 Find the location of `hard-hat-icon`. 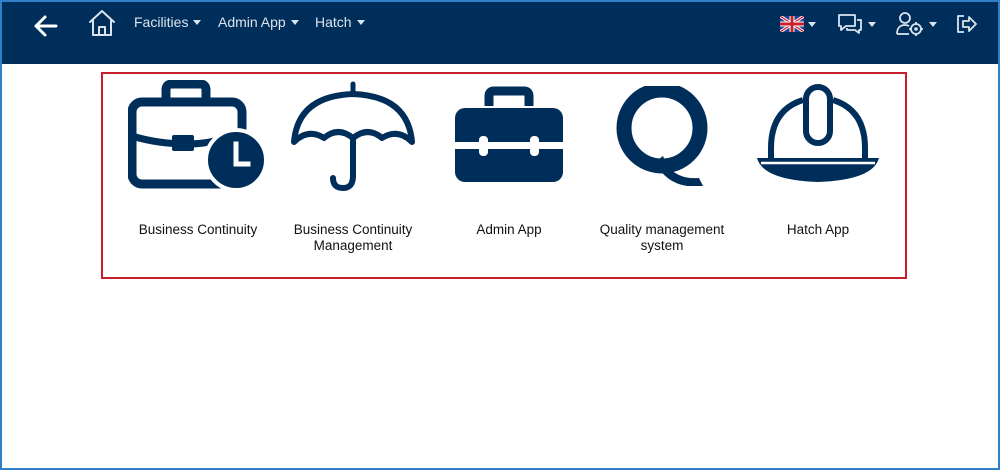

hard-hat-icon is located at coordinates (818, 133).